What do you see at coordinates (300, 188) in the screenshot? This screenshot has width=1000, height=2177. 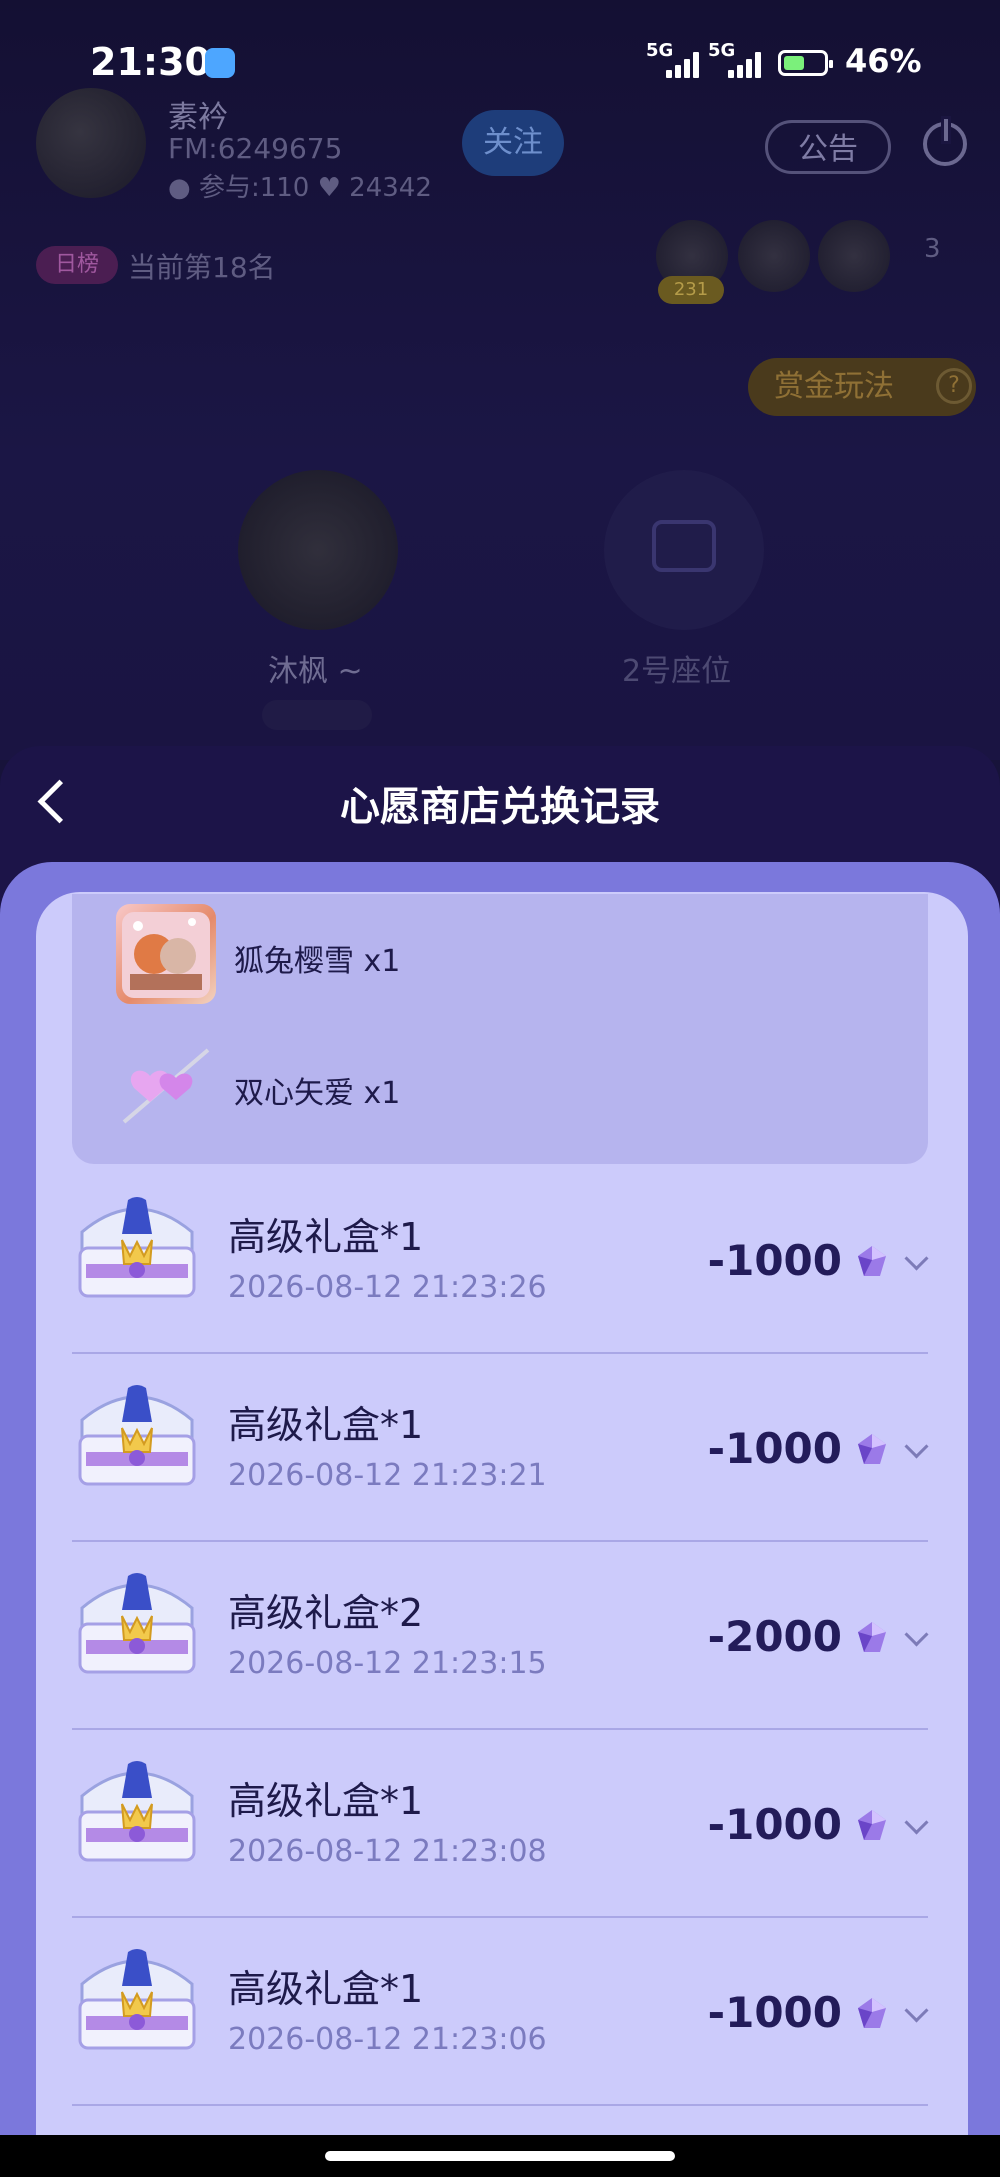 I see `host-stats: ● 参与:110 ♥ 24342` at bounding box center [300, 188].